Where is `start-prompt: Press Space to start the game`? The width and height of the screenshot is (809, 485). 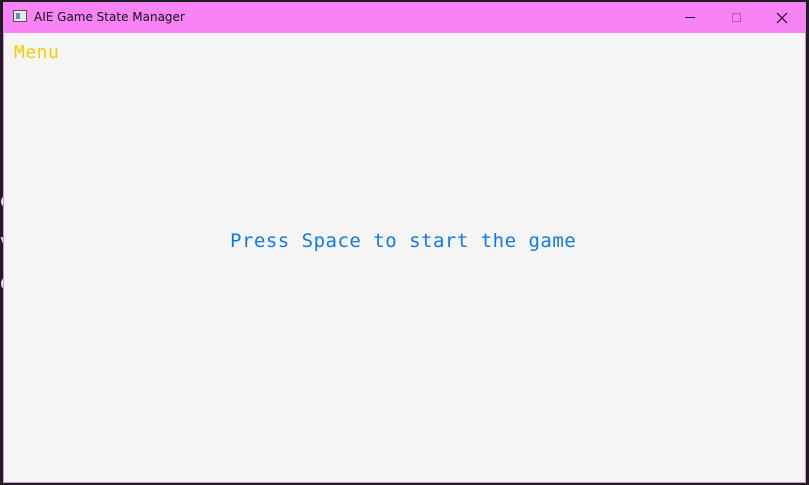 start-prompt: Press Space to start the game is located at coordinates (403, 241).